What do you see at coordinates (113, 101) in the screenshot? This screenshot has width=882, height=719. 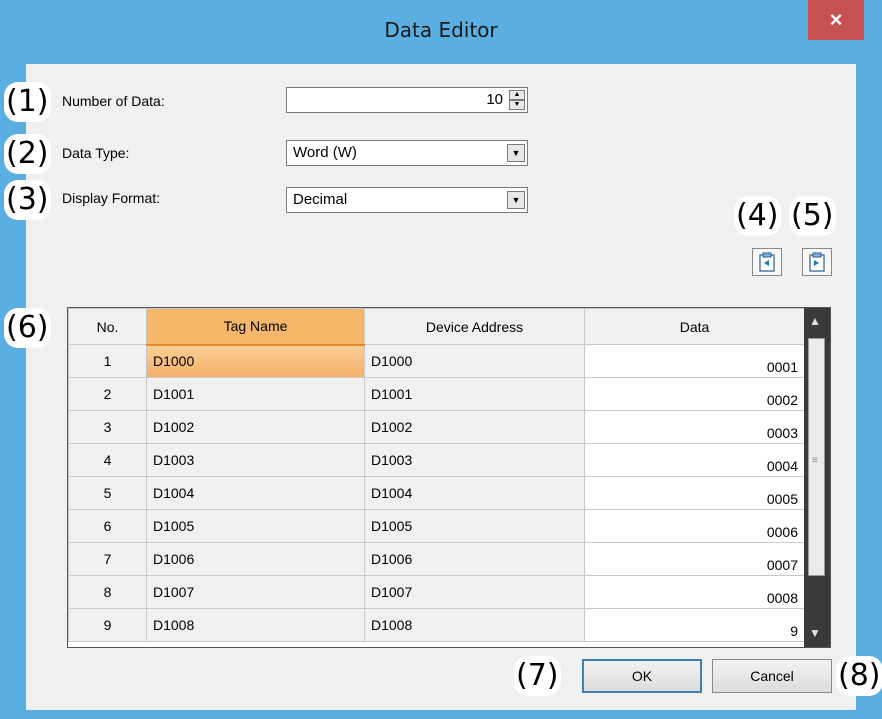 I see `number-of-data-label: Number of Data:` at bounding box center [113, 101].